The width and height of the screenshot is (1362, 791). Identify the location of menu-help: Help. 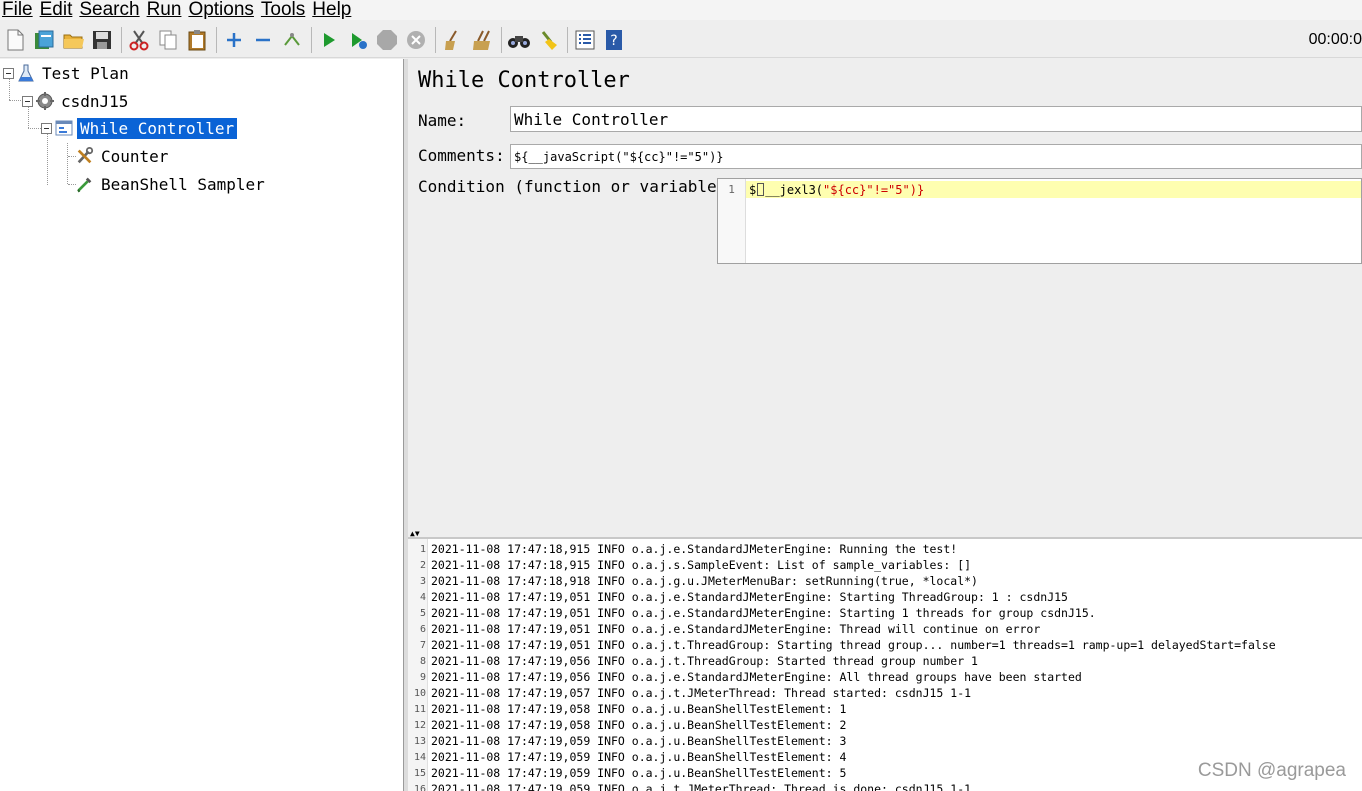
(332, 10).